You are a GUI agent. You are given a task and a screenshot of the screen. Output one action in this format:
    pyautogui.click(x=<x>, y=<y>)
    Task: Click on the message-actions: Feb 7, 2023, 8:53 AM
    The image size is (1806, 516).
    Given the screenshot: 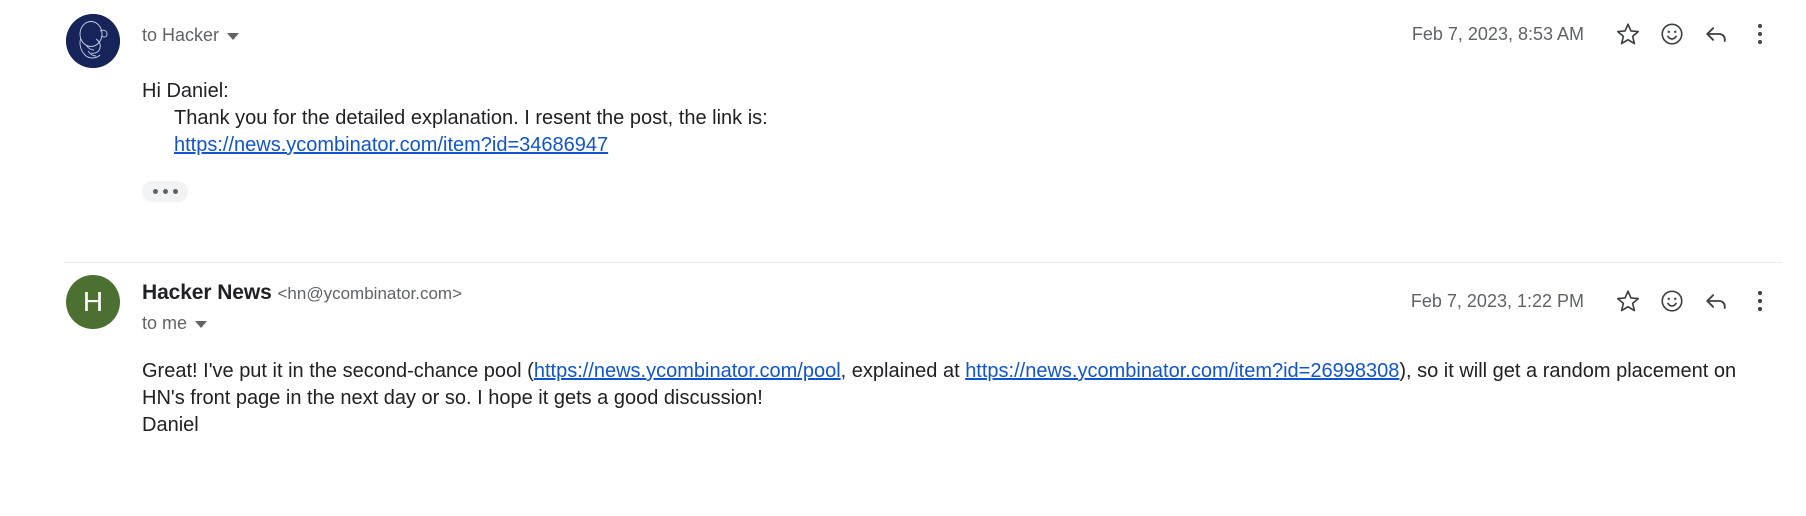 What is the action you would take?
    pyautogui.click(x=1597, y=33)
    